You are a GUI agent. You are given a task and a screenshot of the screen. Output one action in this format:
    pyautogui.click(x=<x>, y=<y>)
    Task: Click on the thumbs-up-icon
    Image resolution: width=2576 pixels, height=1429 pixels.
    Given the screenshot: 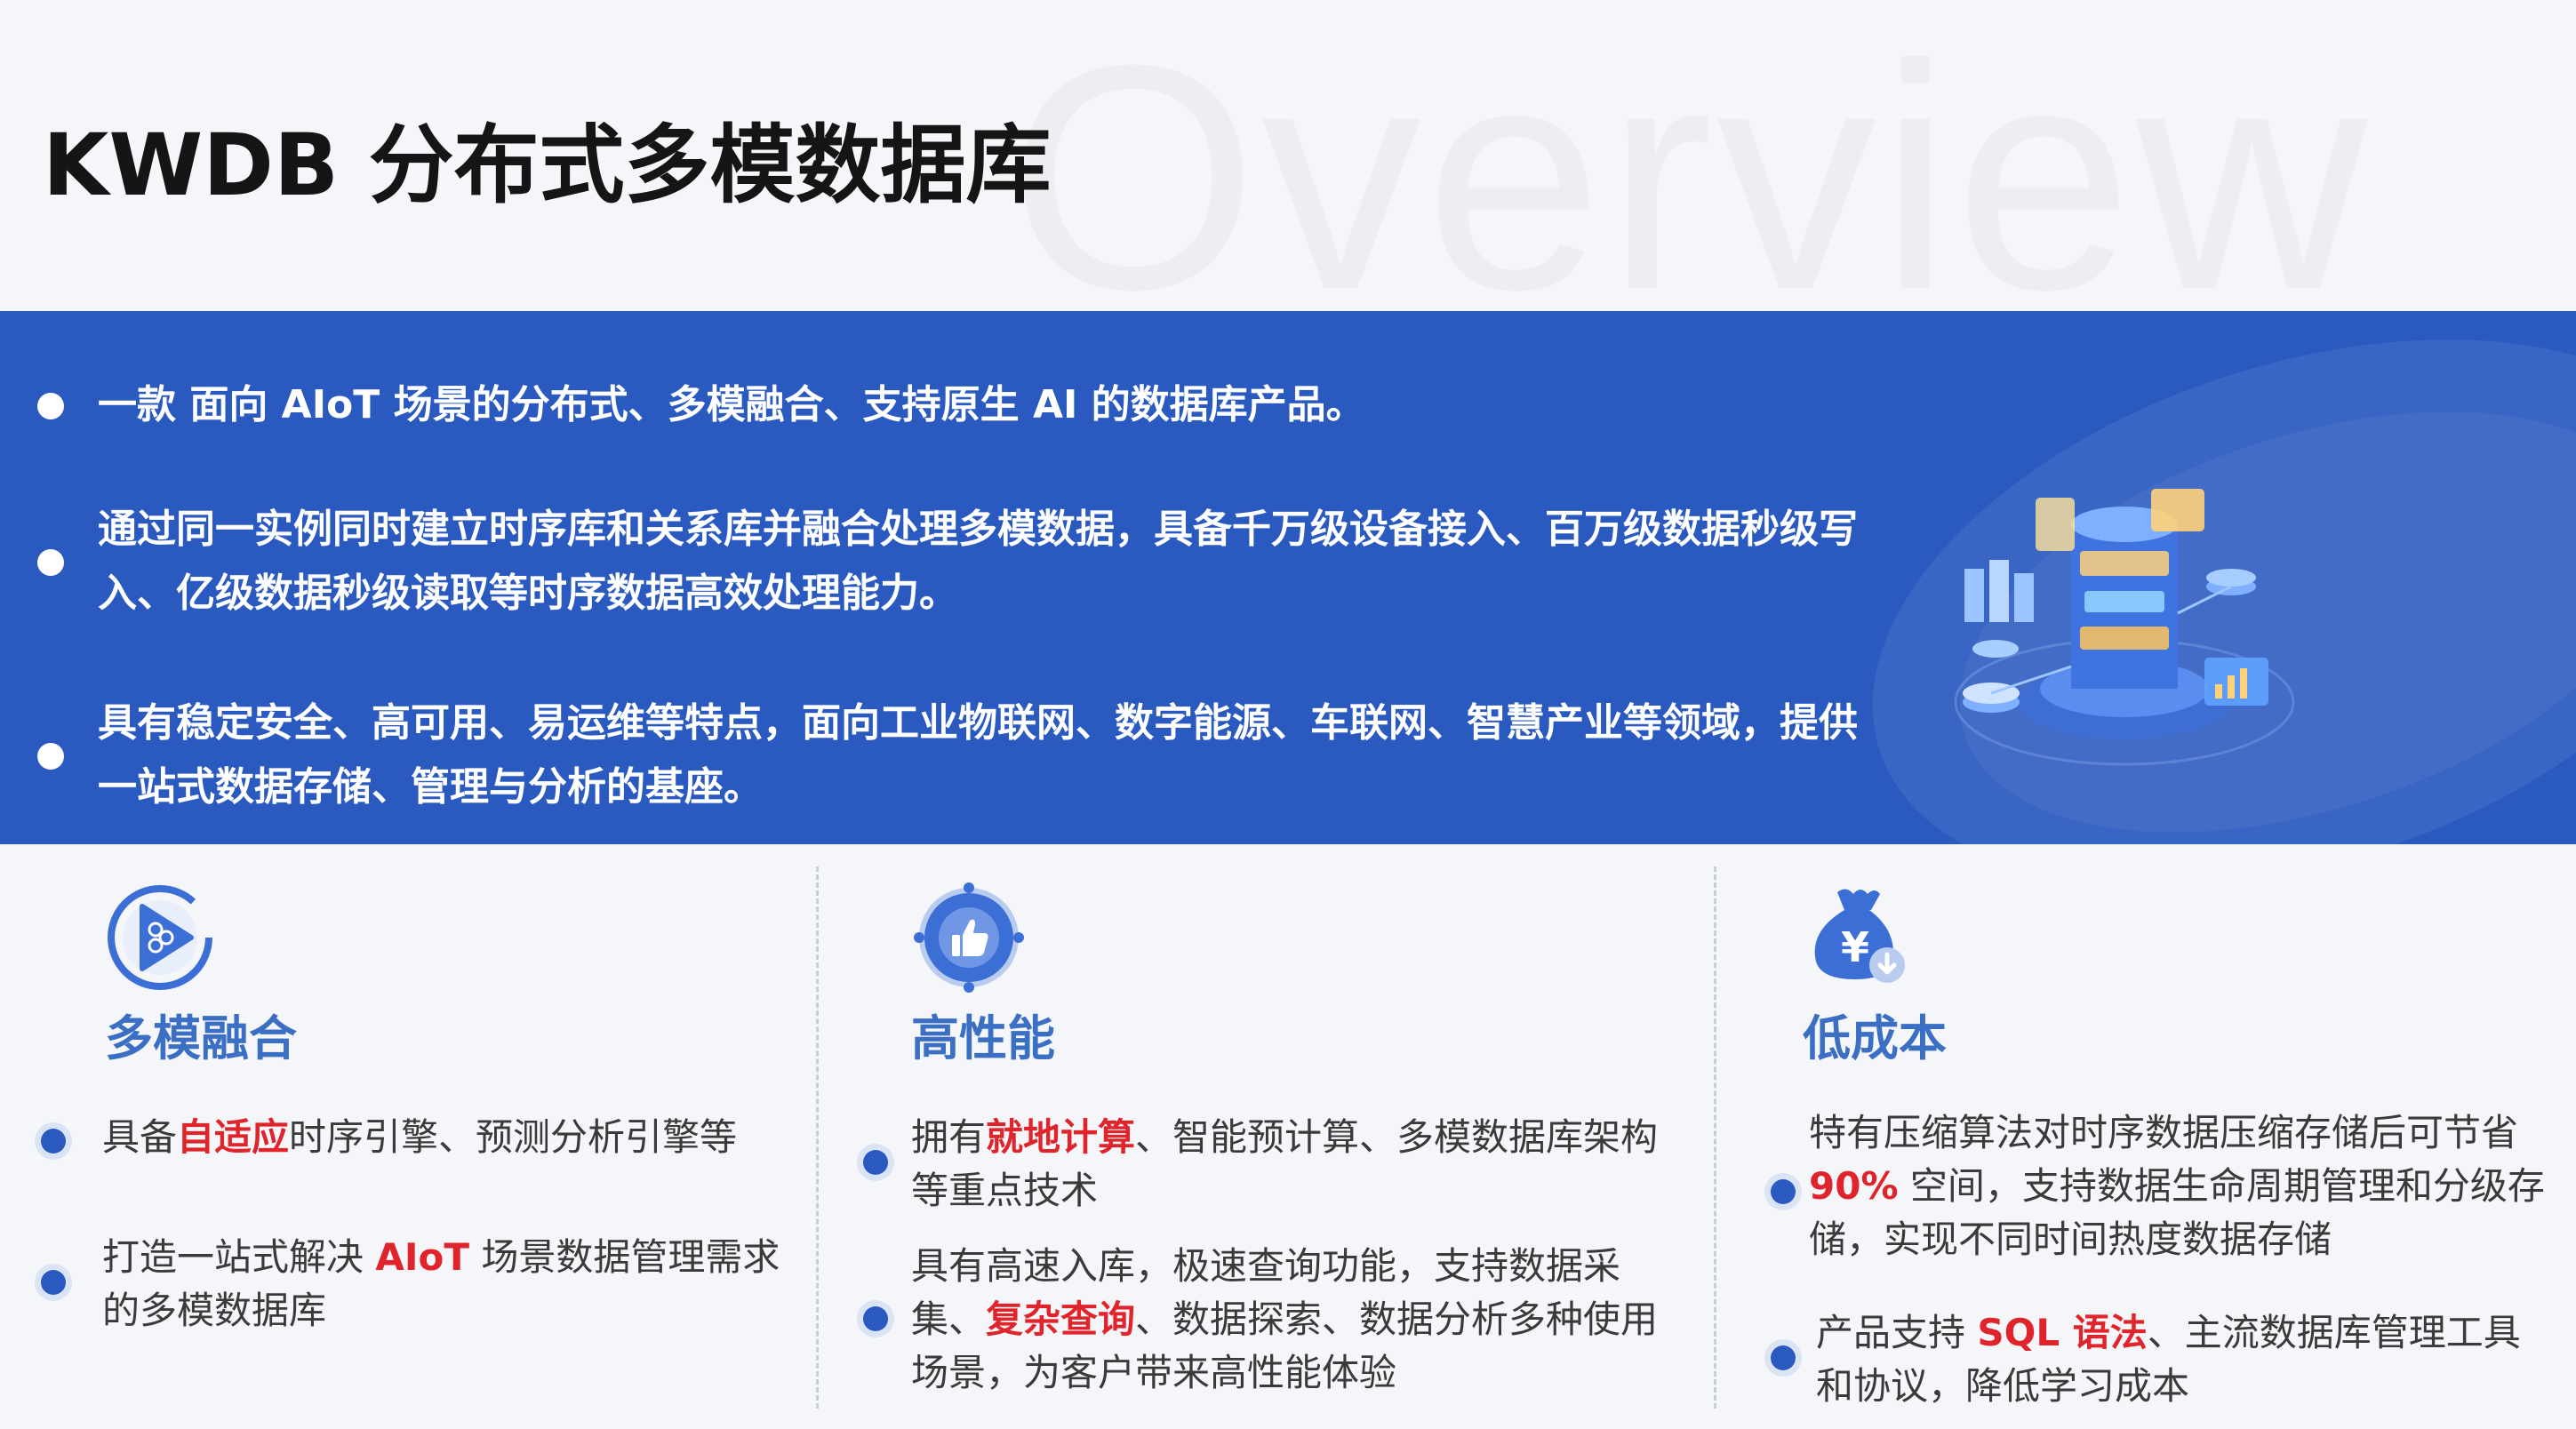 What is the action you would take?
    pyautogui.click(x=969, y=937)
    